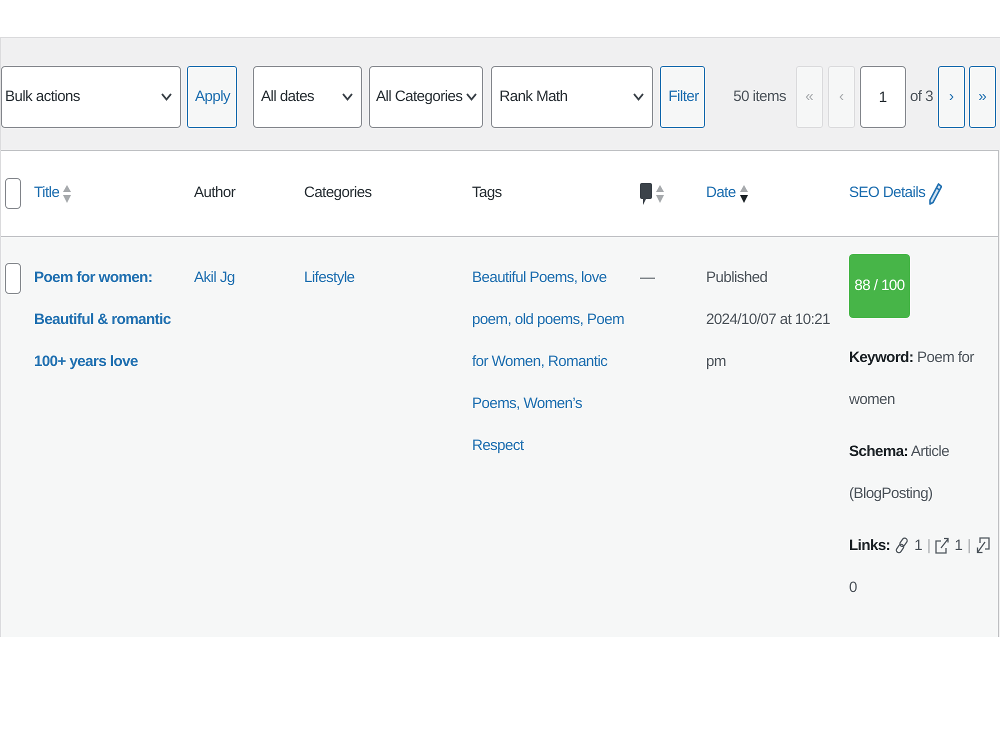 This screenshot has height=750, width=1000. What do you see at coordinates (426, 97) in the screenshot?
I see `category-filter-dropdown: All Categories` at bounding box center [426, 97].